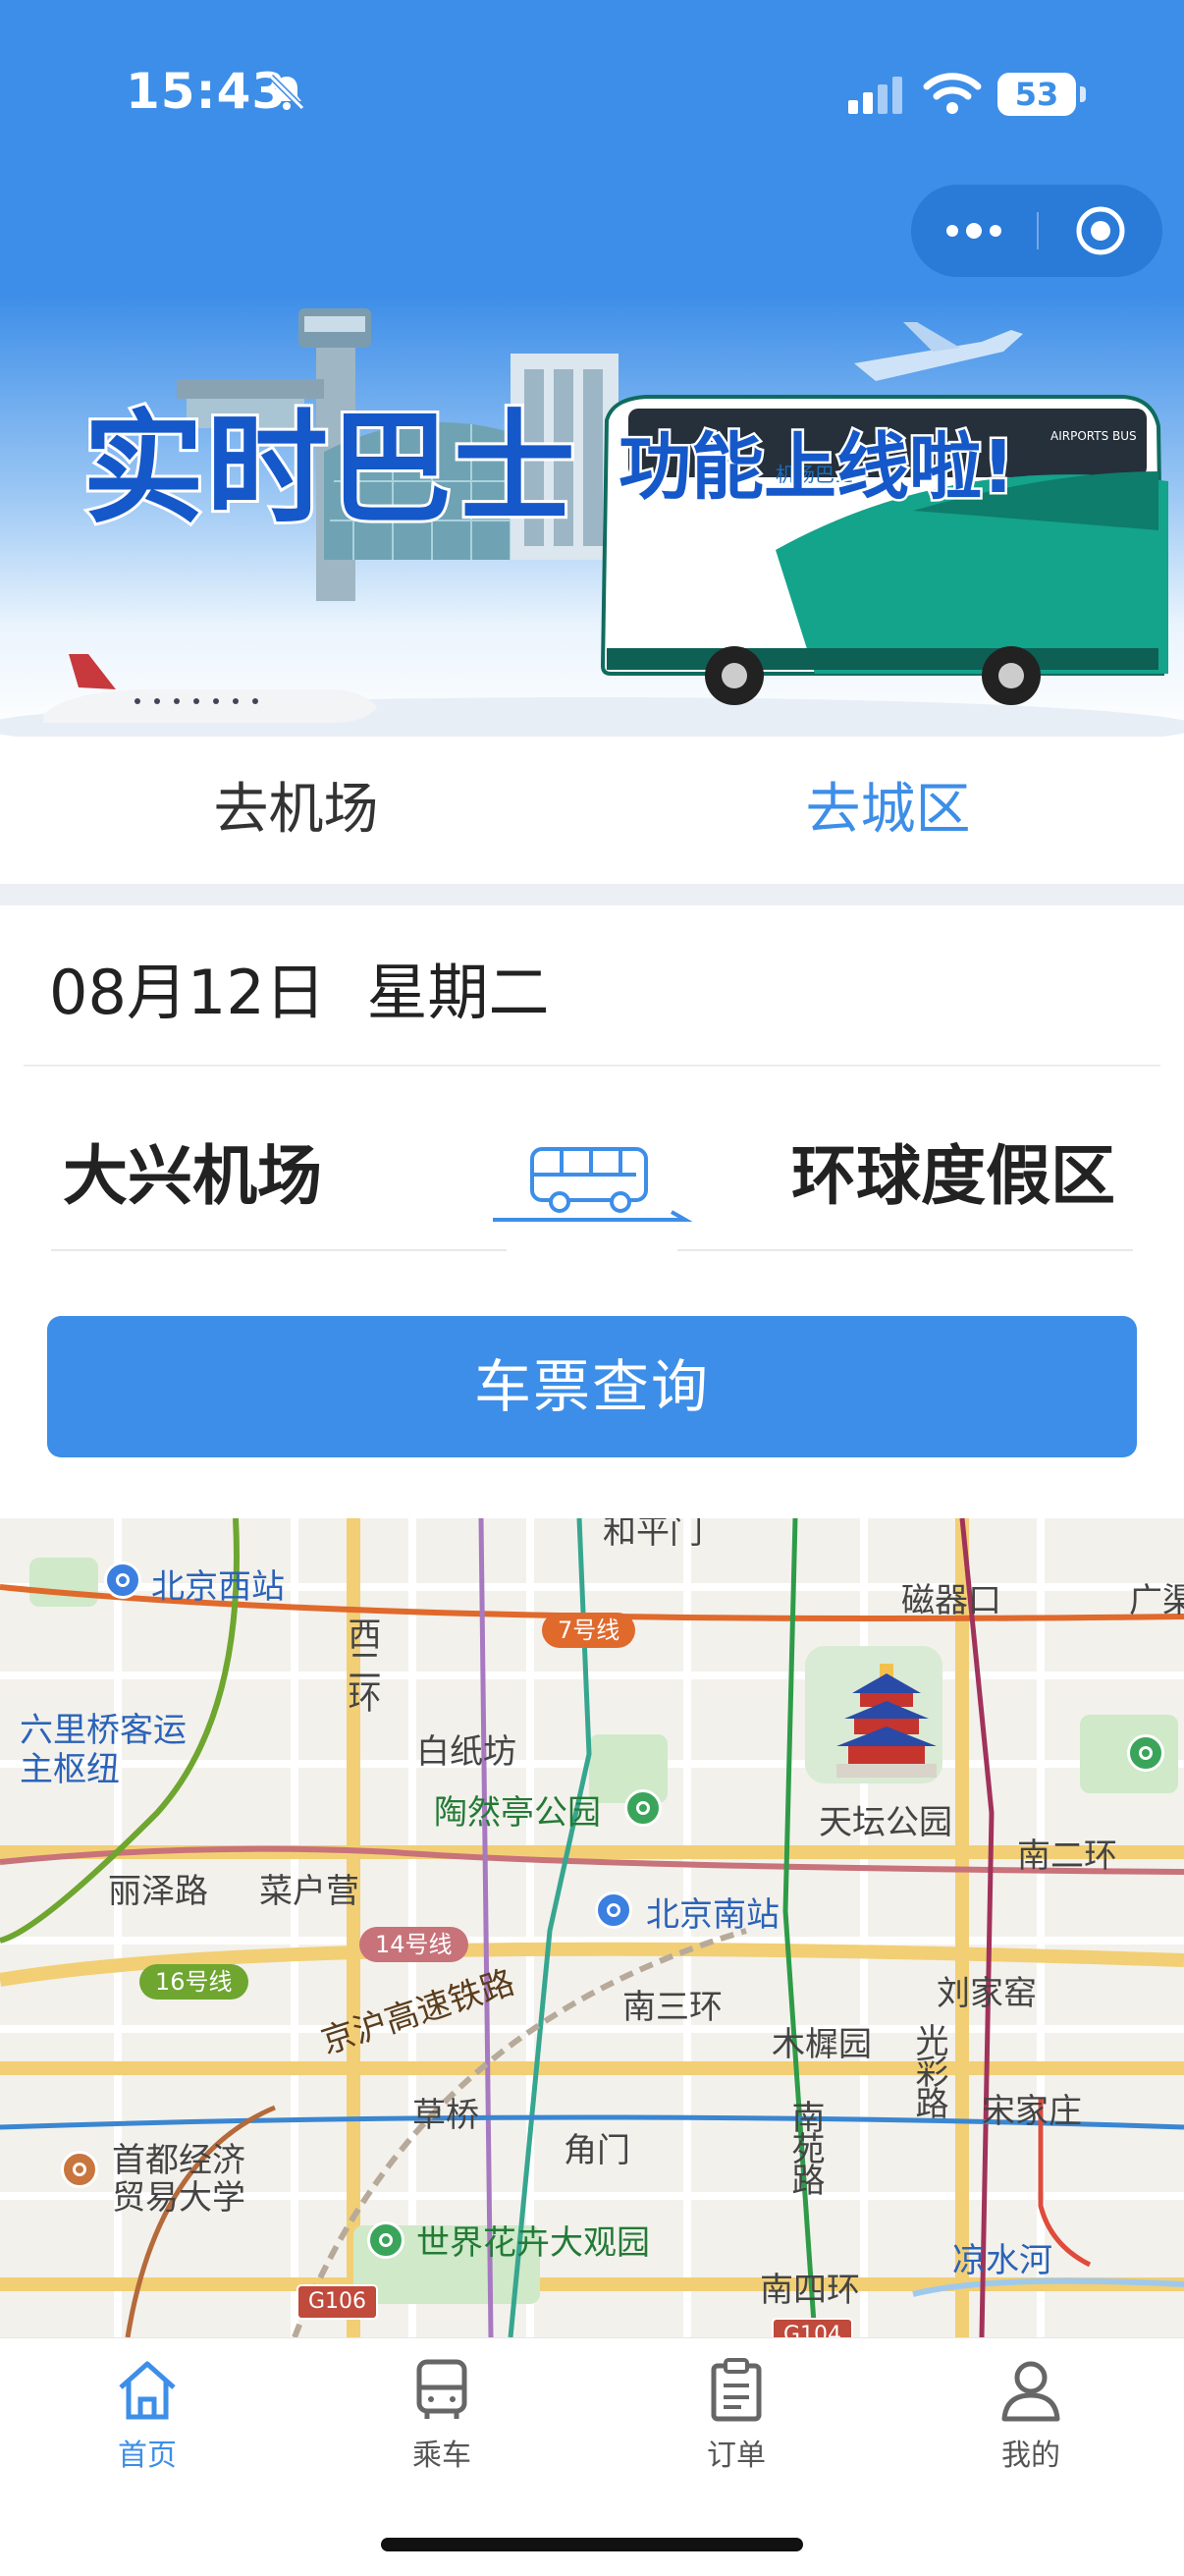  Describe the element at coordinates (592, 2544) in the screenshot. I see `home-indicator` at that location.